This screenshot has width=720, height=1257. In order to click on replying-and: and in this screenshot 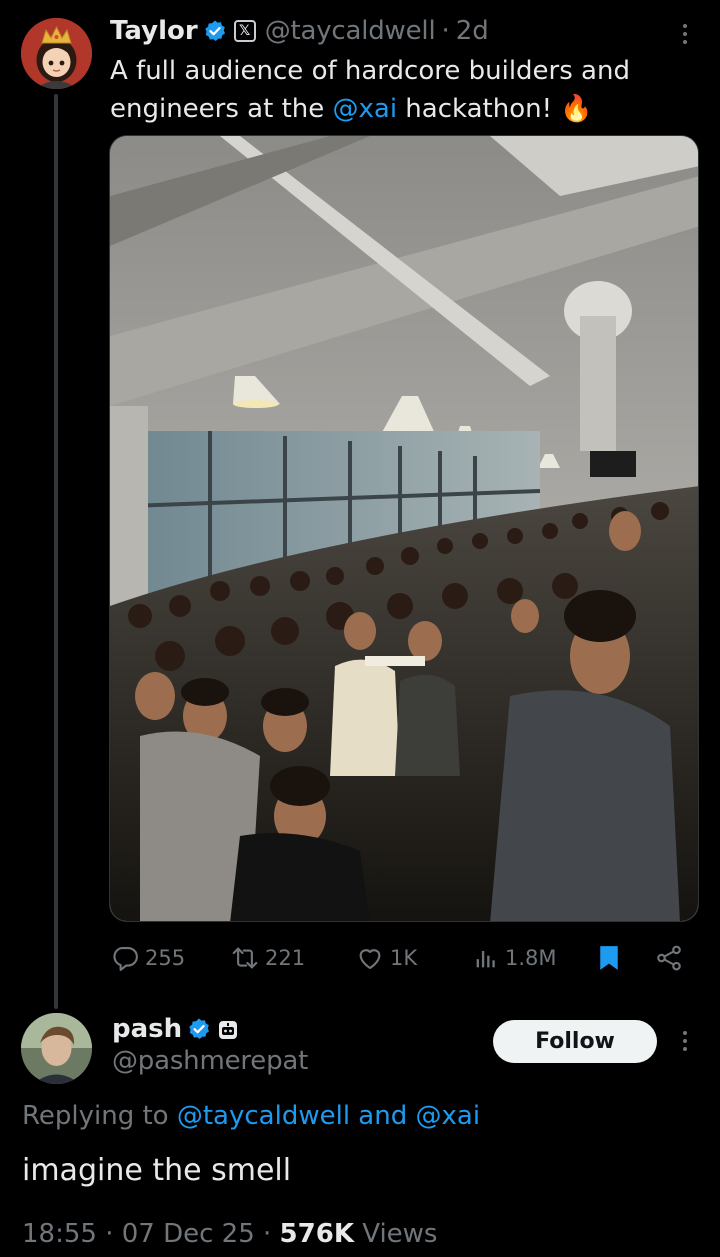, I will do `click(383, 1116)`.